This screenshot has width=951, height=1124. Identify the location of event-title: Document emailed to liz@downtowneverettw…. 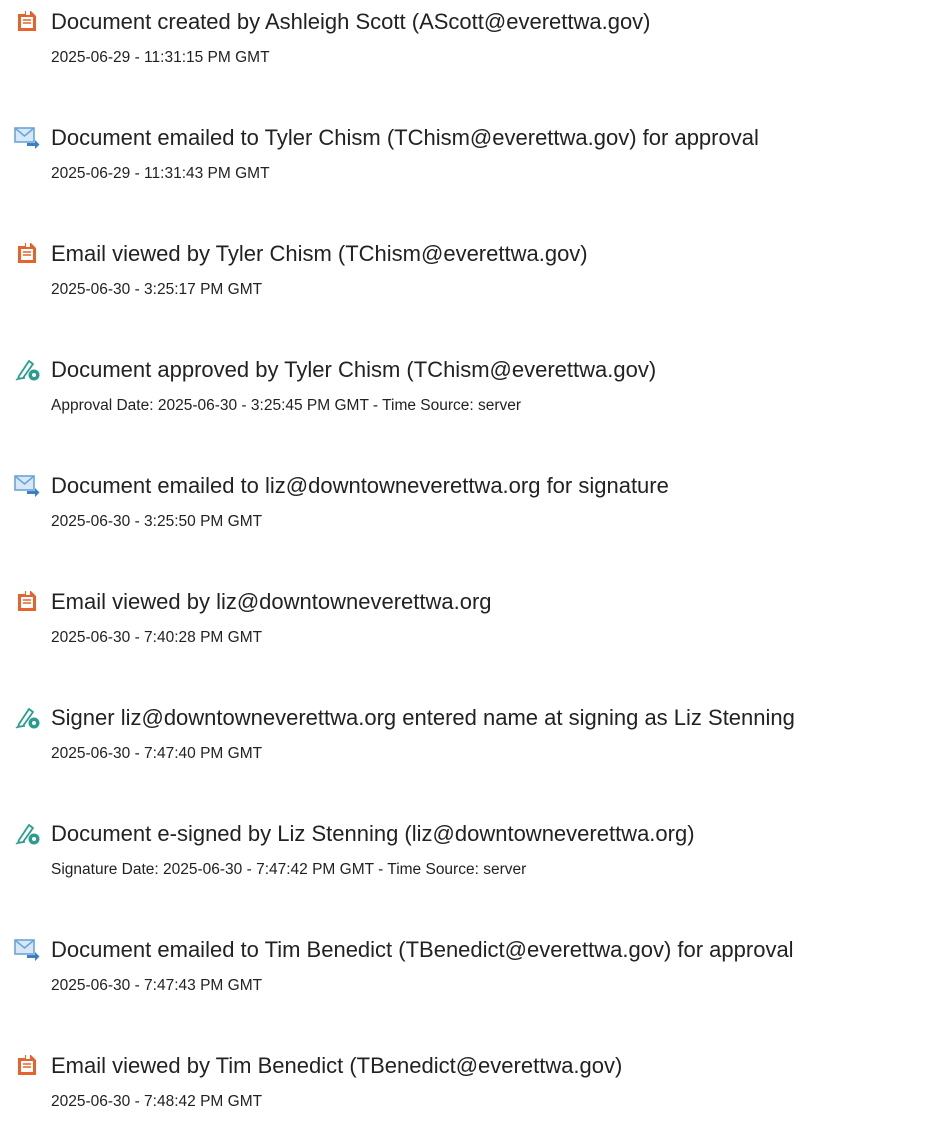
(360, 485).